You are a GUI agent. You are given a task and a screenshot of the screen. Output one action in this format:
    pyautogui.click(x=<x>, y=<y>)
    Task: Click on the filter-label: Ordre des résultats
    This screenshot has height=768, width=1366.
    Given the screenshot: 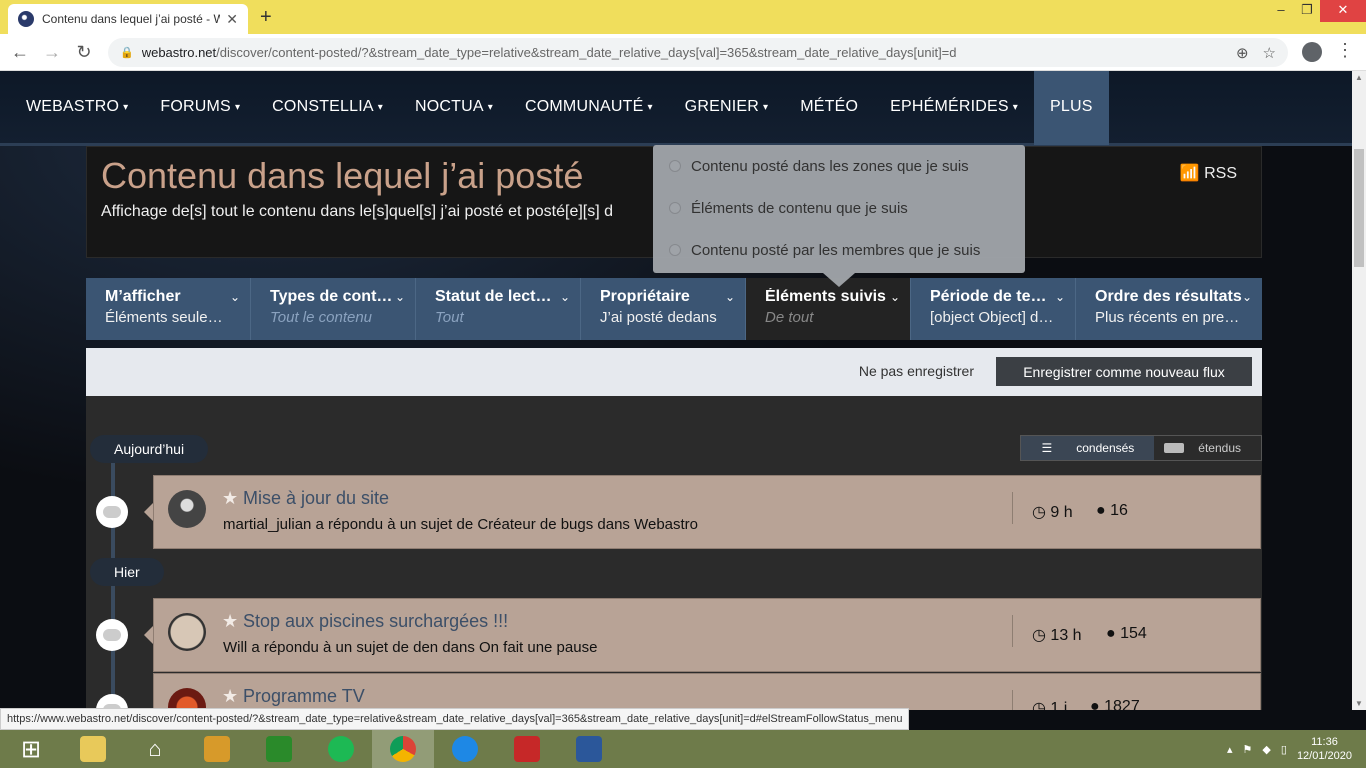 What is the action you would take?
    pyautogui.click(x=1168, y=296)
    